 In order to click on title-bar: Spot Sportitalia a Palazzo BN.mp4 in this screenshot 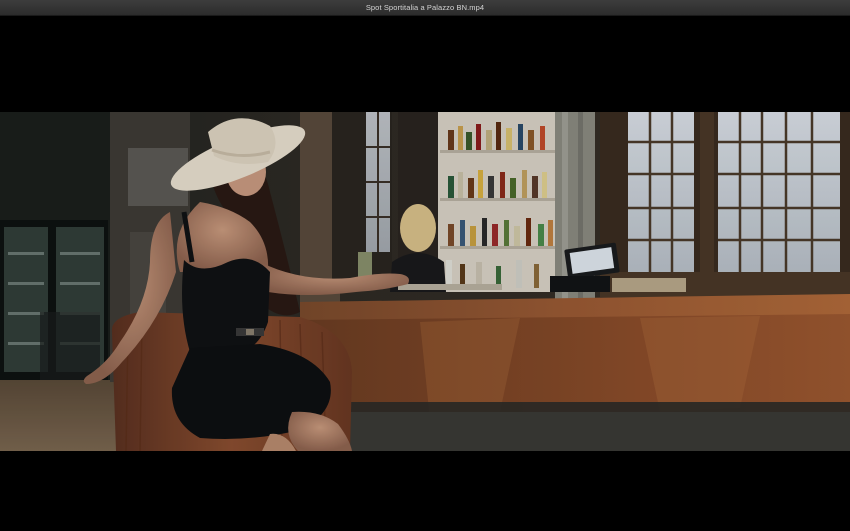, I will do `click(425, 8)`.